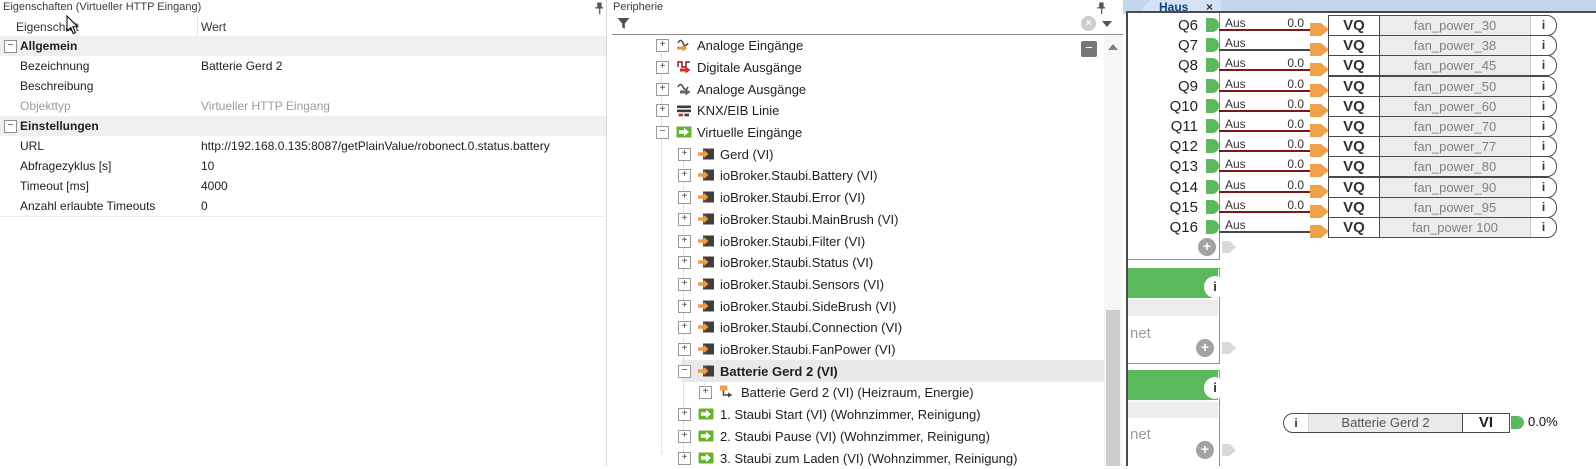 Image resolution: width=1596 pixels, height=469 pixels. Describe the element at coordinates (855, 306) in the screenshot. I see `tree-item-iobroker-sidebrush: + ioBroker.Staubi.SideBrush (VI)` at that location.